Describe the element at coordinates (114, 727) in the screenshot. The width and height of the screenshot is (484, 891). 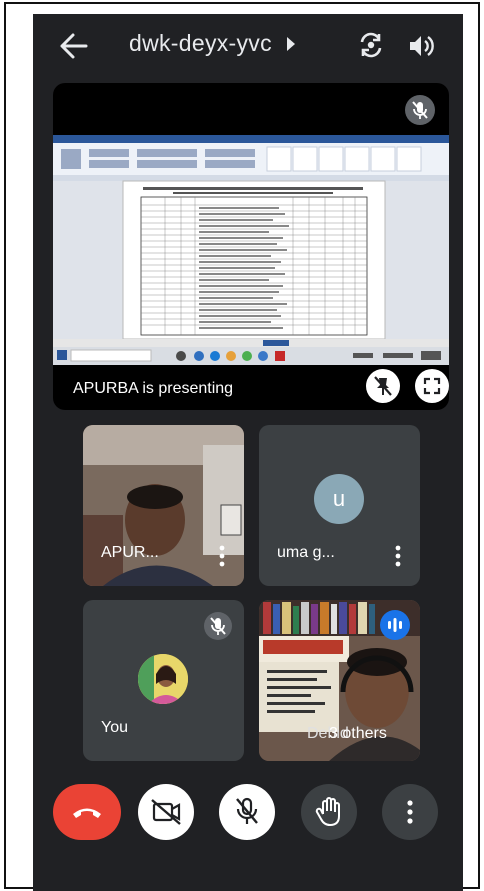
I see `participant-name: You` at that location.